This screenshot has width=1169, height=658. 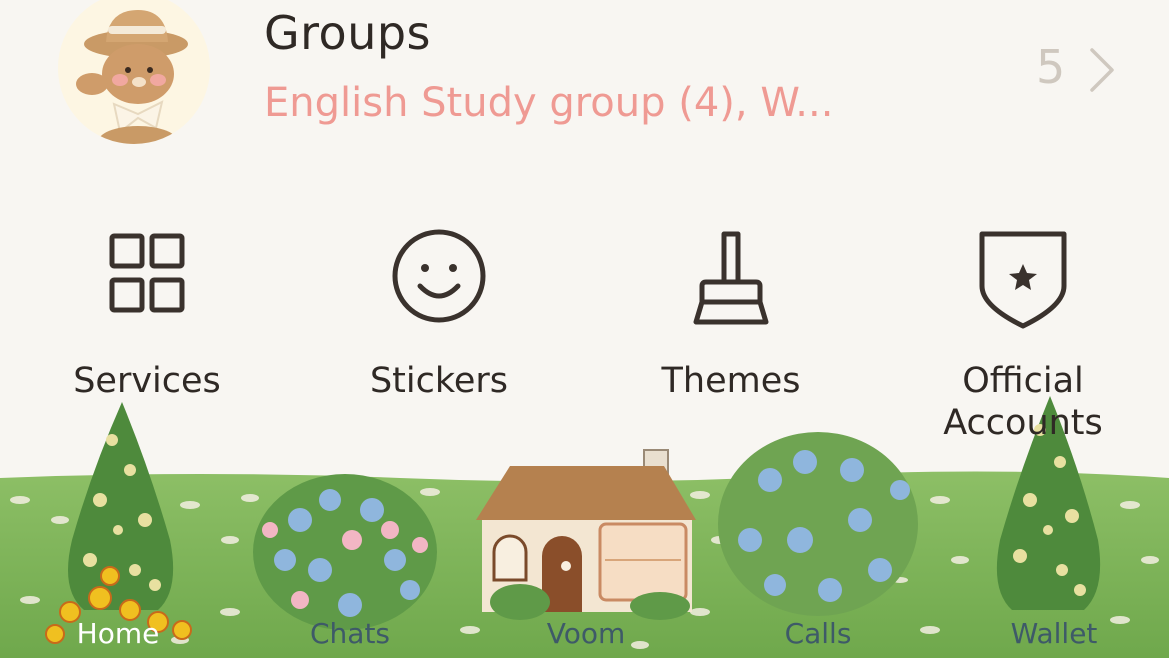 I want to click on services-shortcut: Services, so click(x=147, y=332).